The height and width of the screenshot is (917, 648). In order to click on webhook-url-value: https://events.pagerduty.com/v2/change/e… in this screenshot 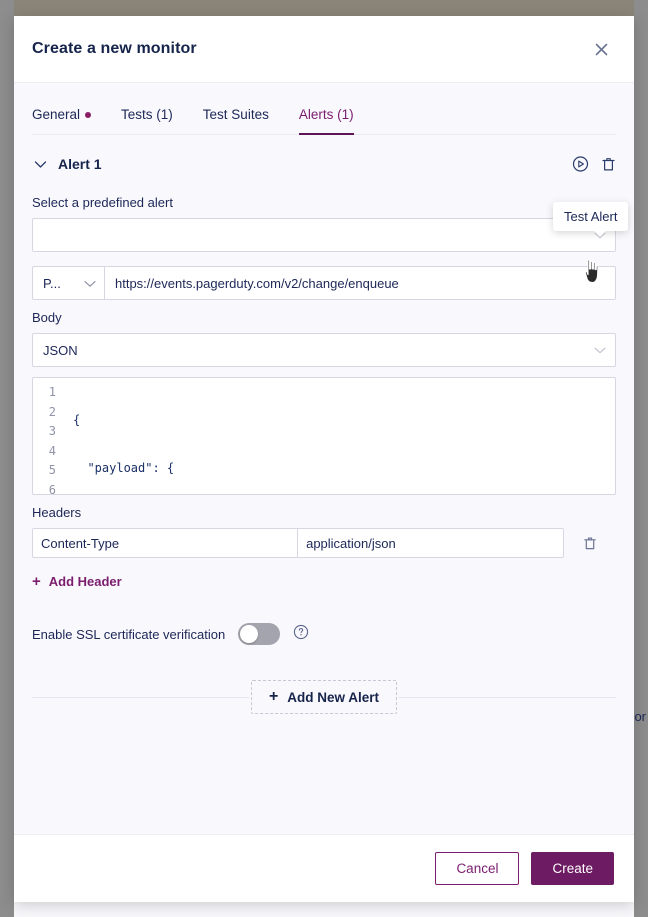, I will do `click(257, 283)`.